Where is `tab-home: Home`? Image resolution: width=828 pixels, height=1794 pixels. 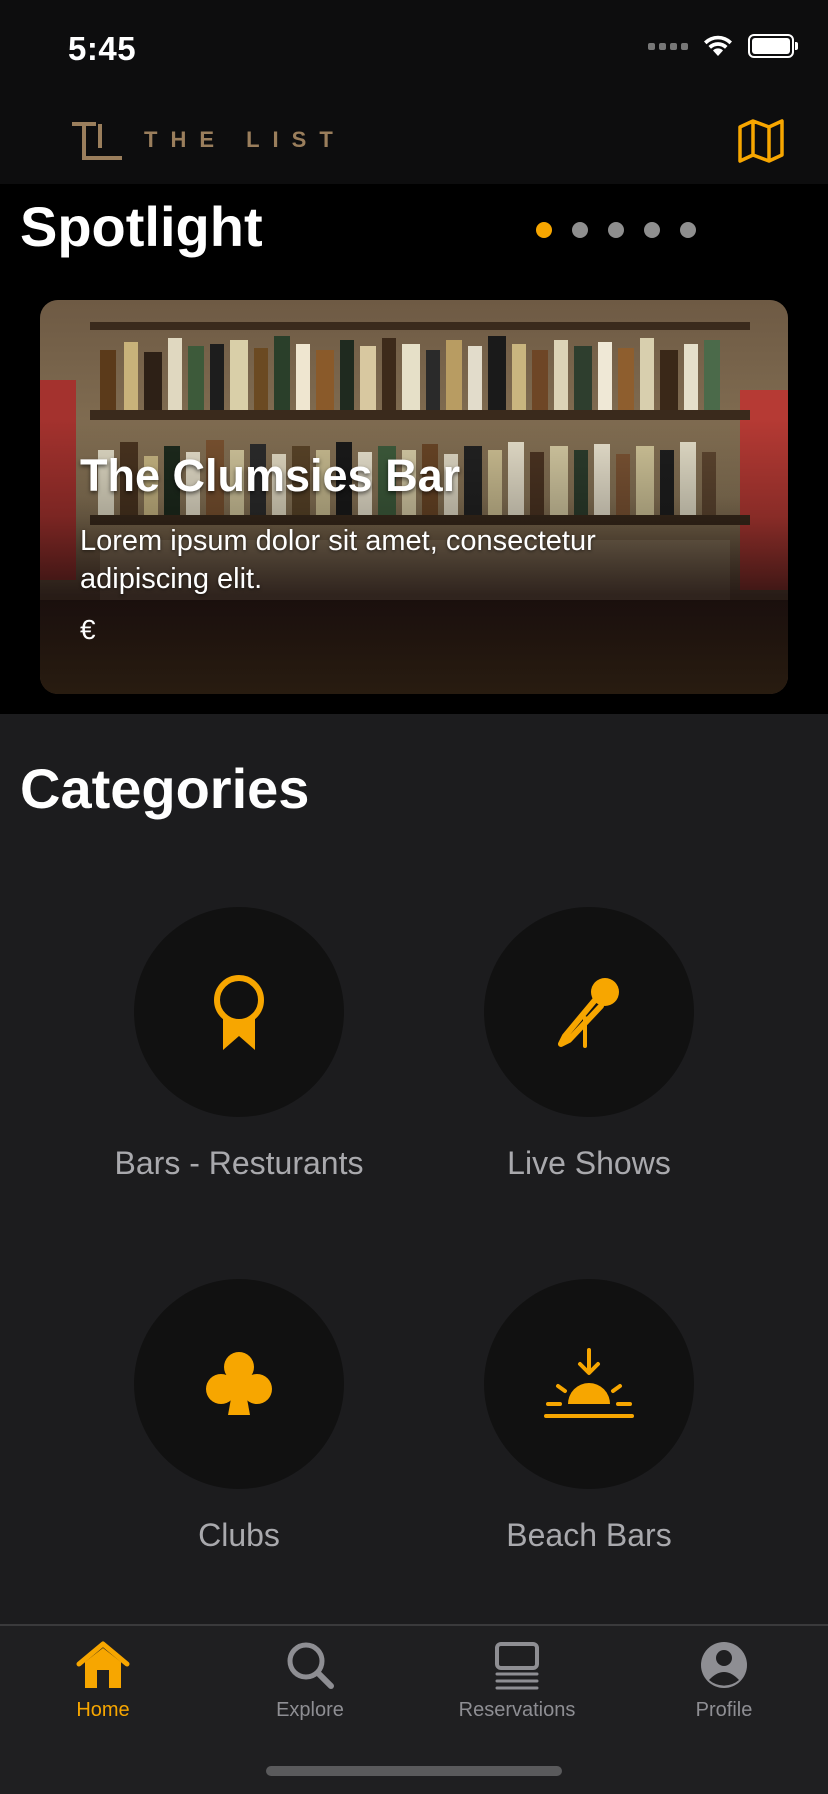 tab-home: Home is located at coordinates (103, 1681).